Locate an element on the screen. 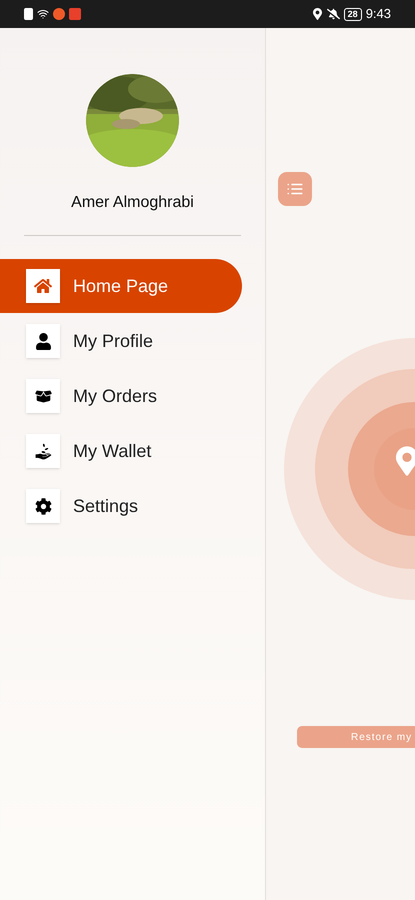 The height and width of the screenshot is (900, 415). menu-item: Home Page is located at coordinates (121, 286).